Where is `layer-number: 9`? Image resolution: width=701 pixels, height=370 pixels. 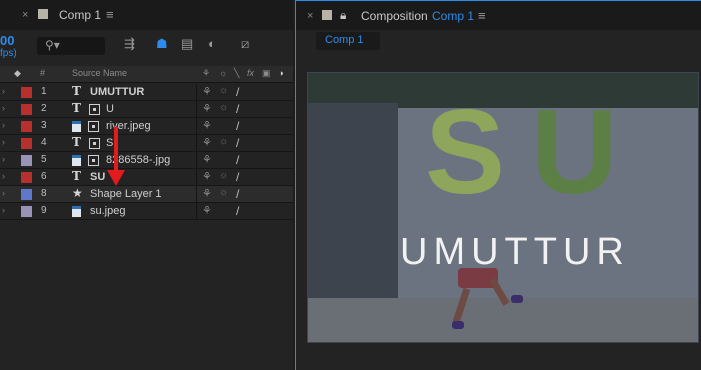 layer-number: 9 is located at coordinates (44, 210).